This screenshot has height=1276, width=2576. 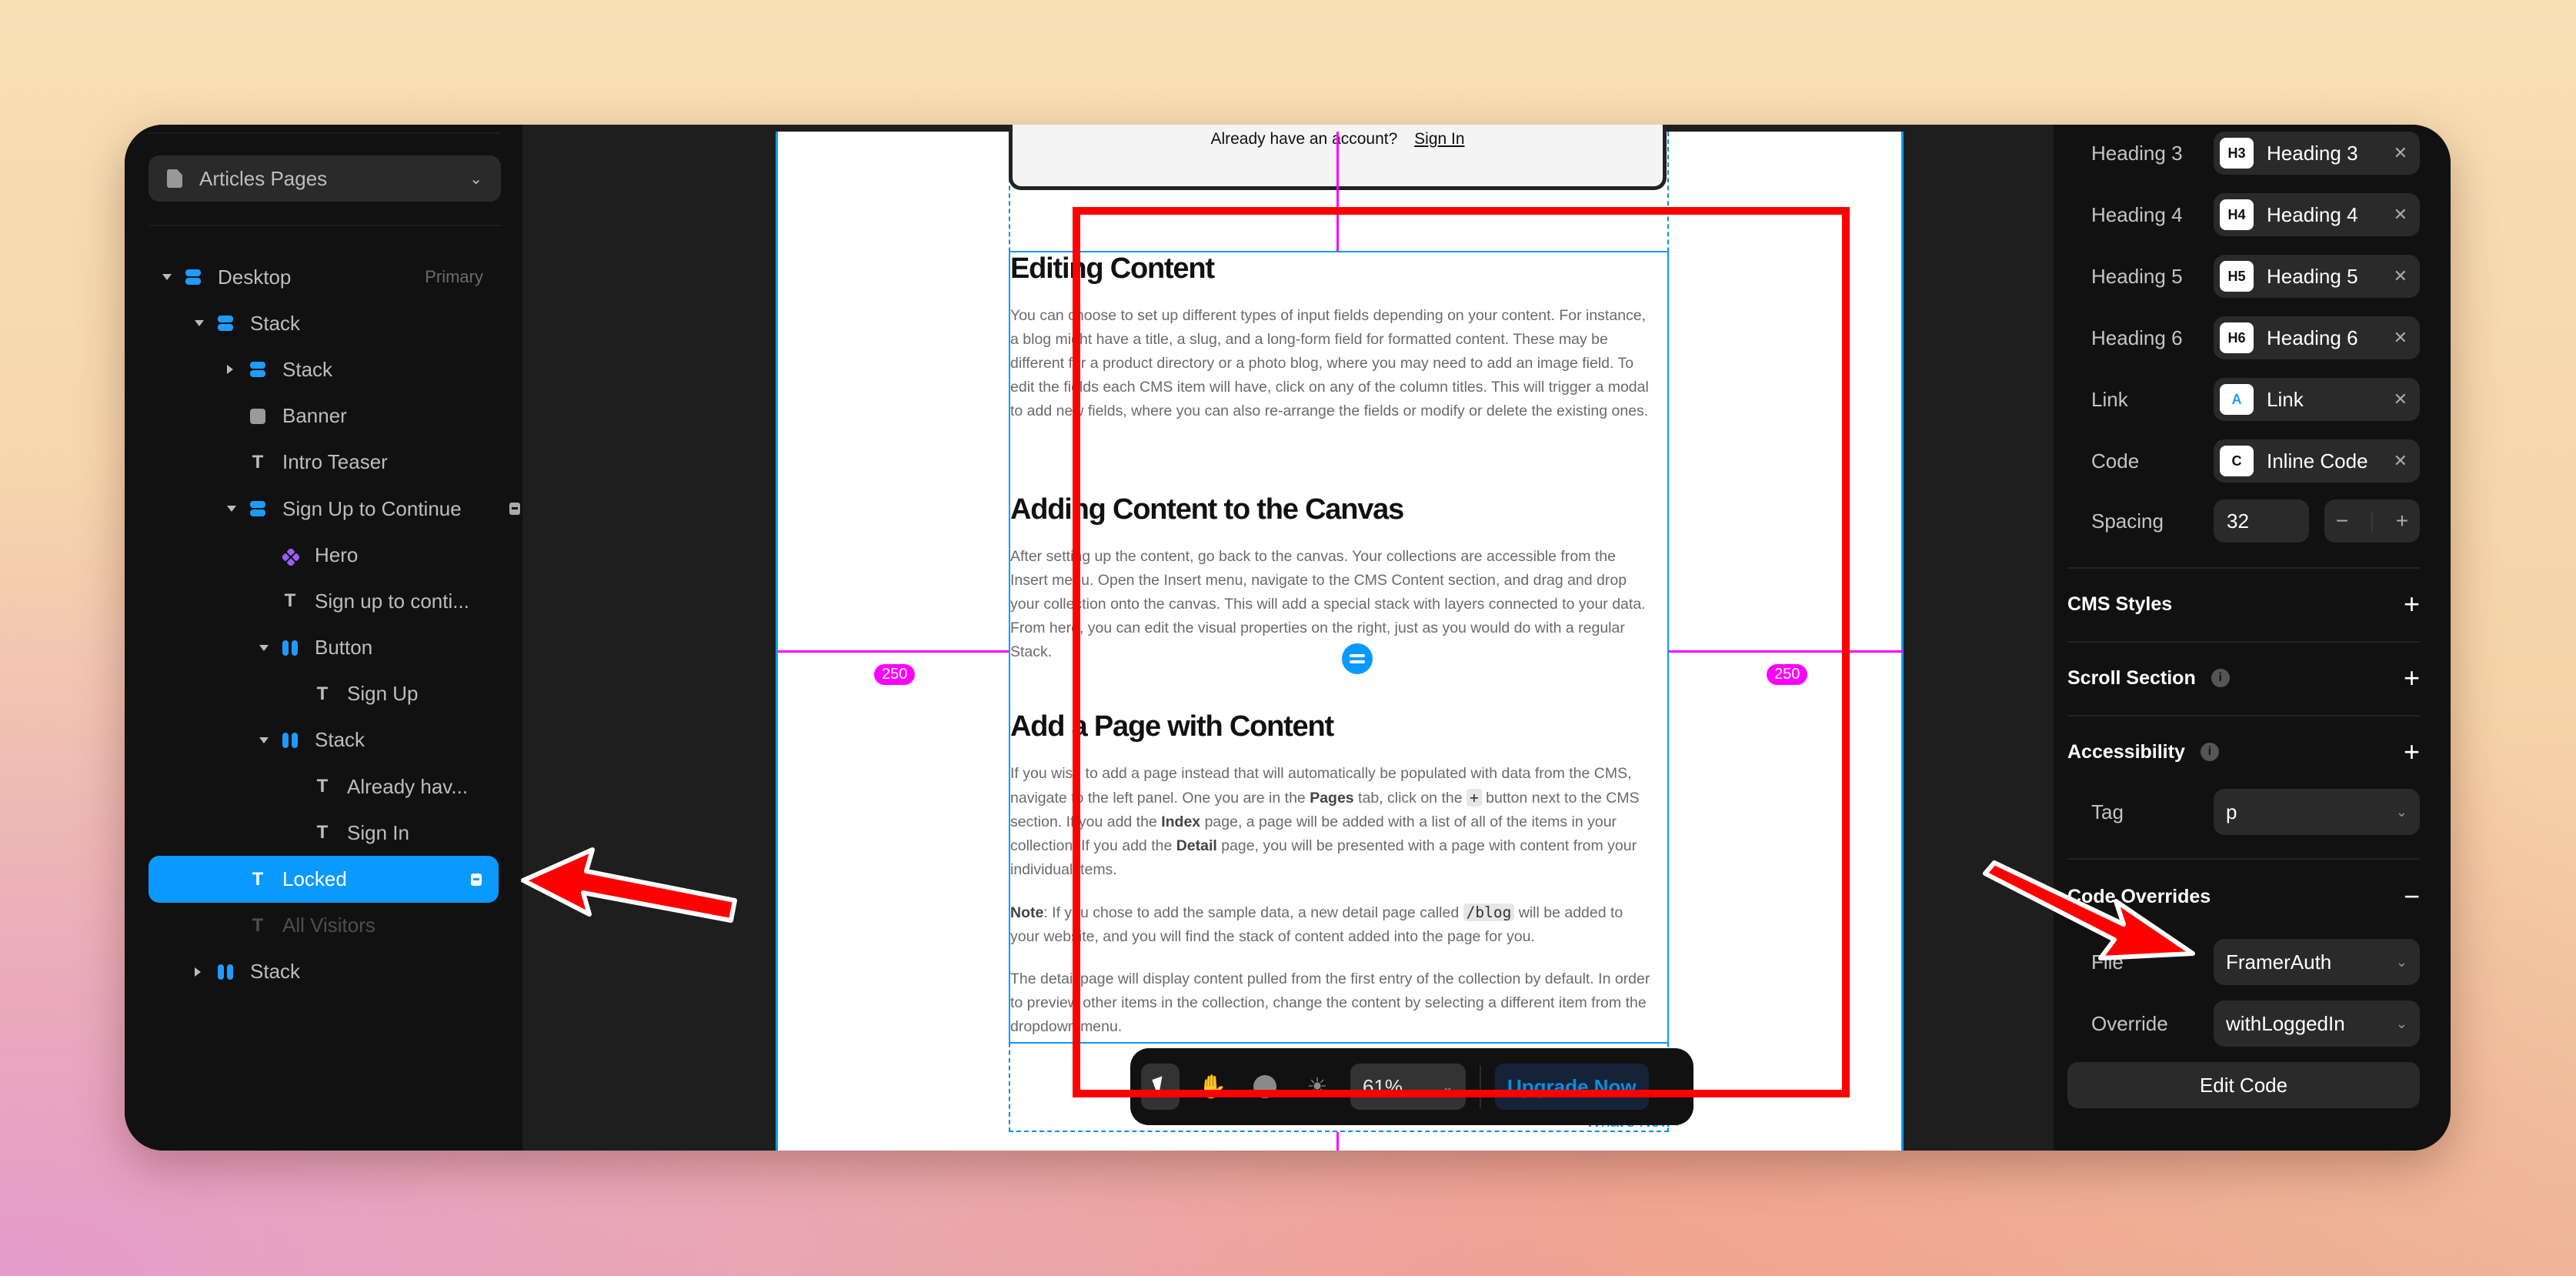 I want to click on style-name: Heading 4, so click(x=2313, y=214).